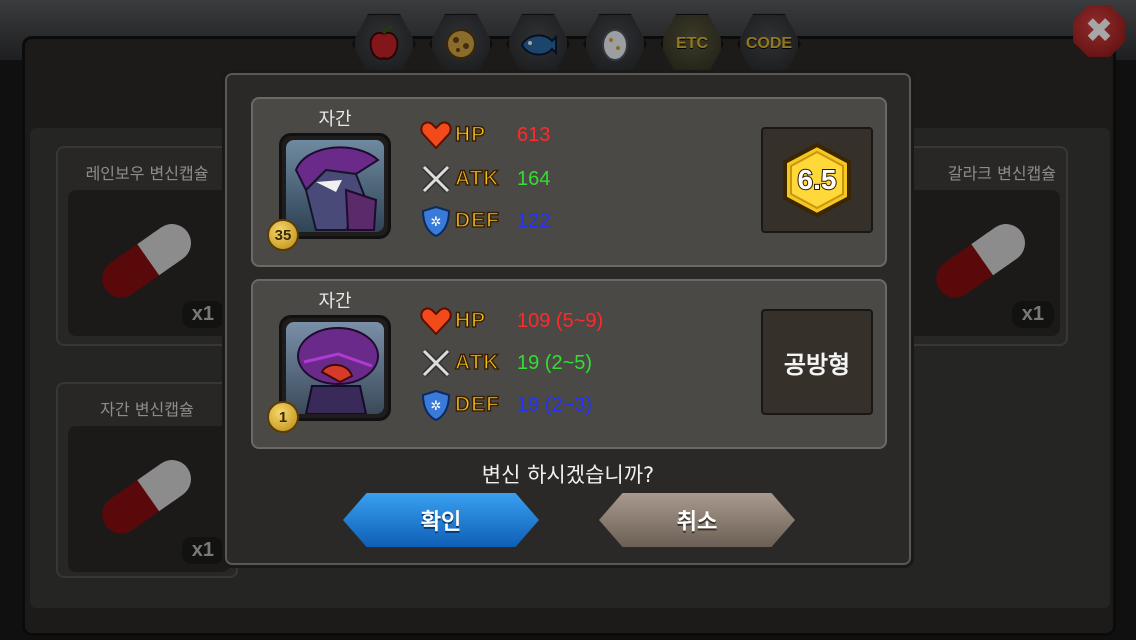  I want to click on confirm-button-label: 확인, so click(441, 522).